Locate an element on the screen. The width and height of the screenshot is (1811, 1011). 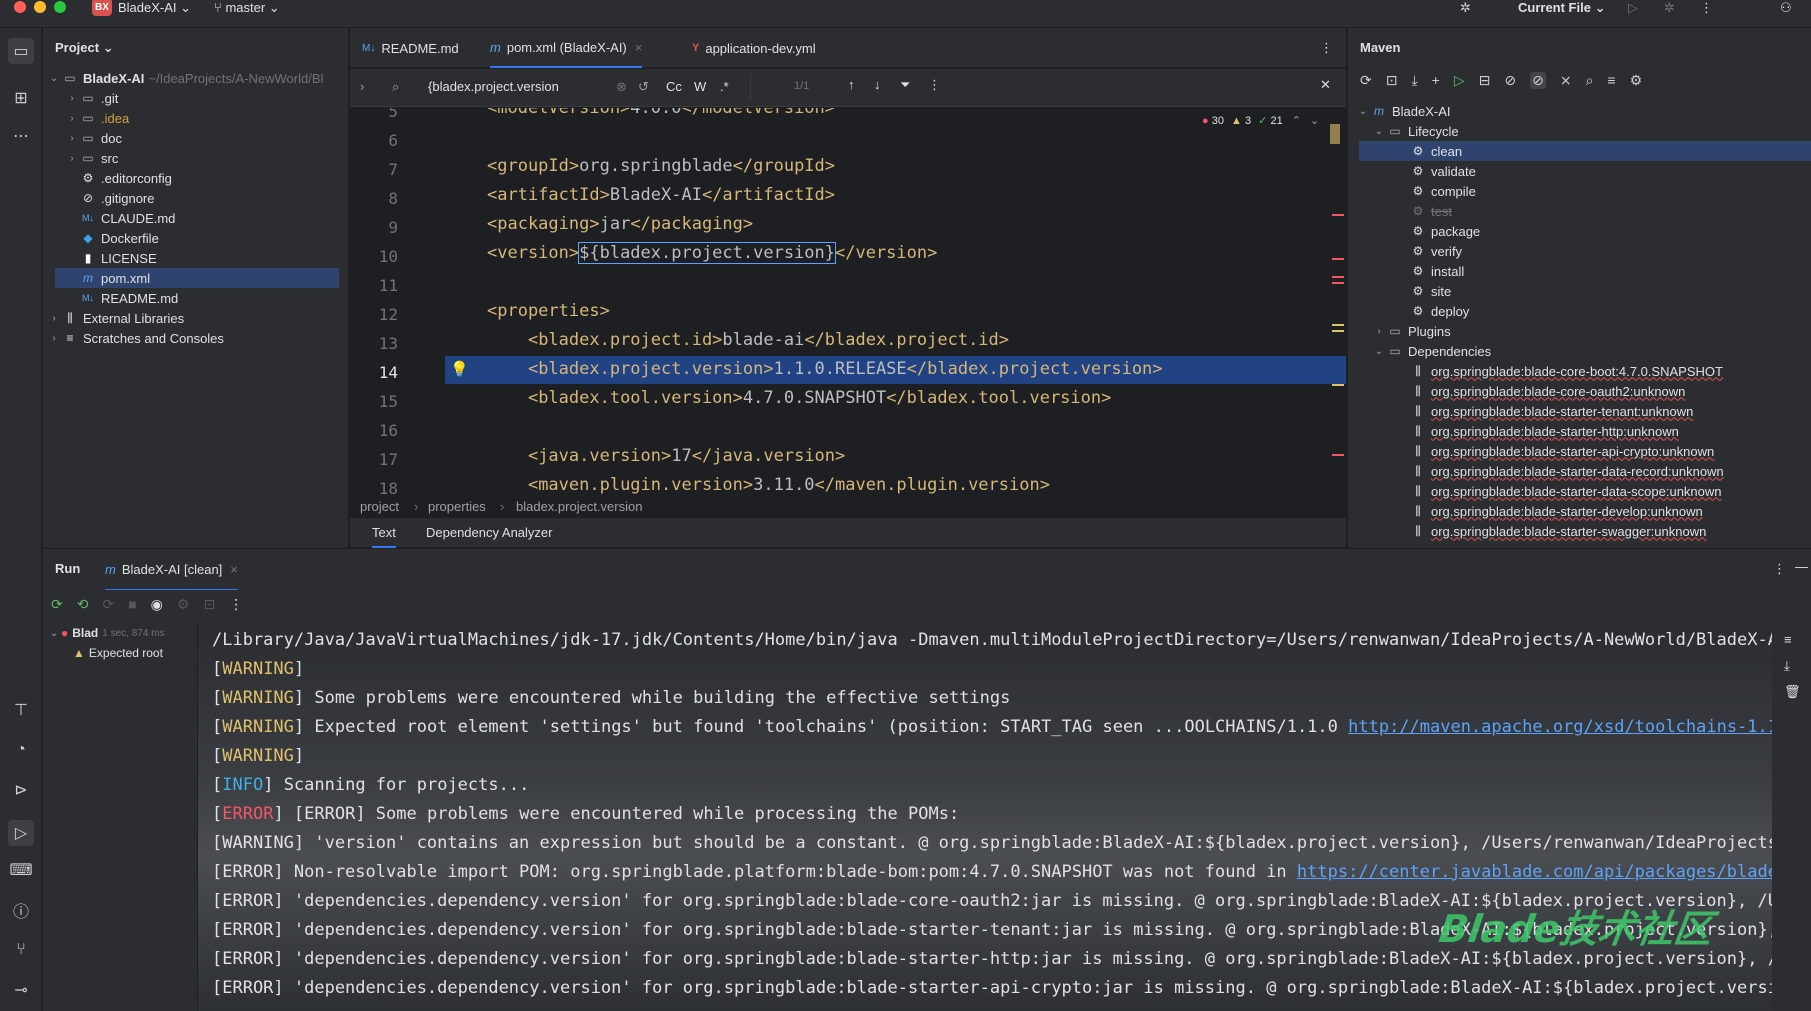
maven-root: ⌄ m BladeX-AI is located at coordinates (1403, 111).